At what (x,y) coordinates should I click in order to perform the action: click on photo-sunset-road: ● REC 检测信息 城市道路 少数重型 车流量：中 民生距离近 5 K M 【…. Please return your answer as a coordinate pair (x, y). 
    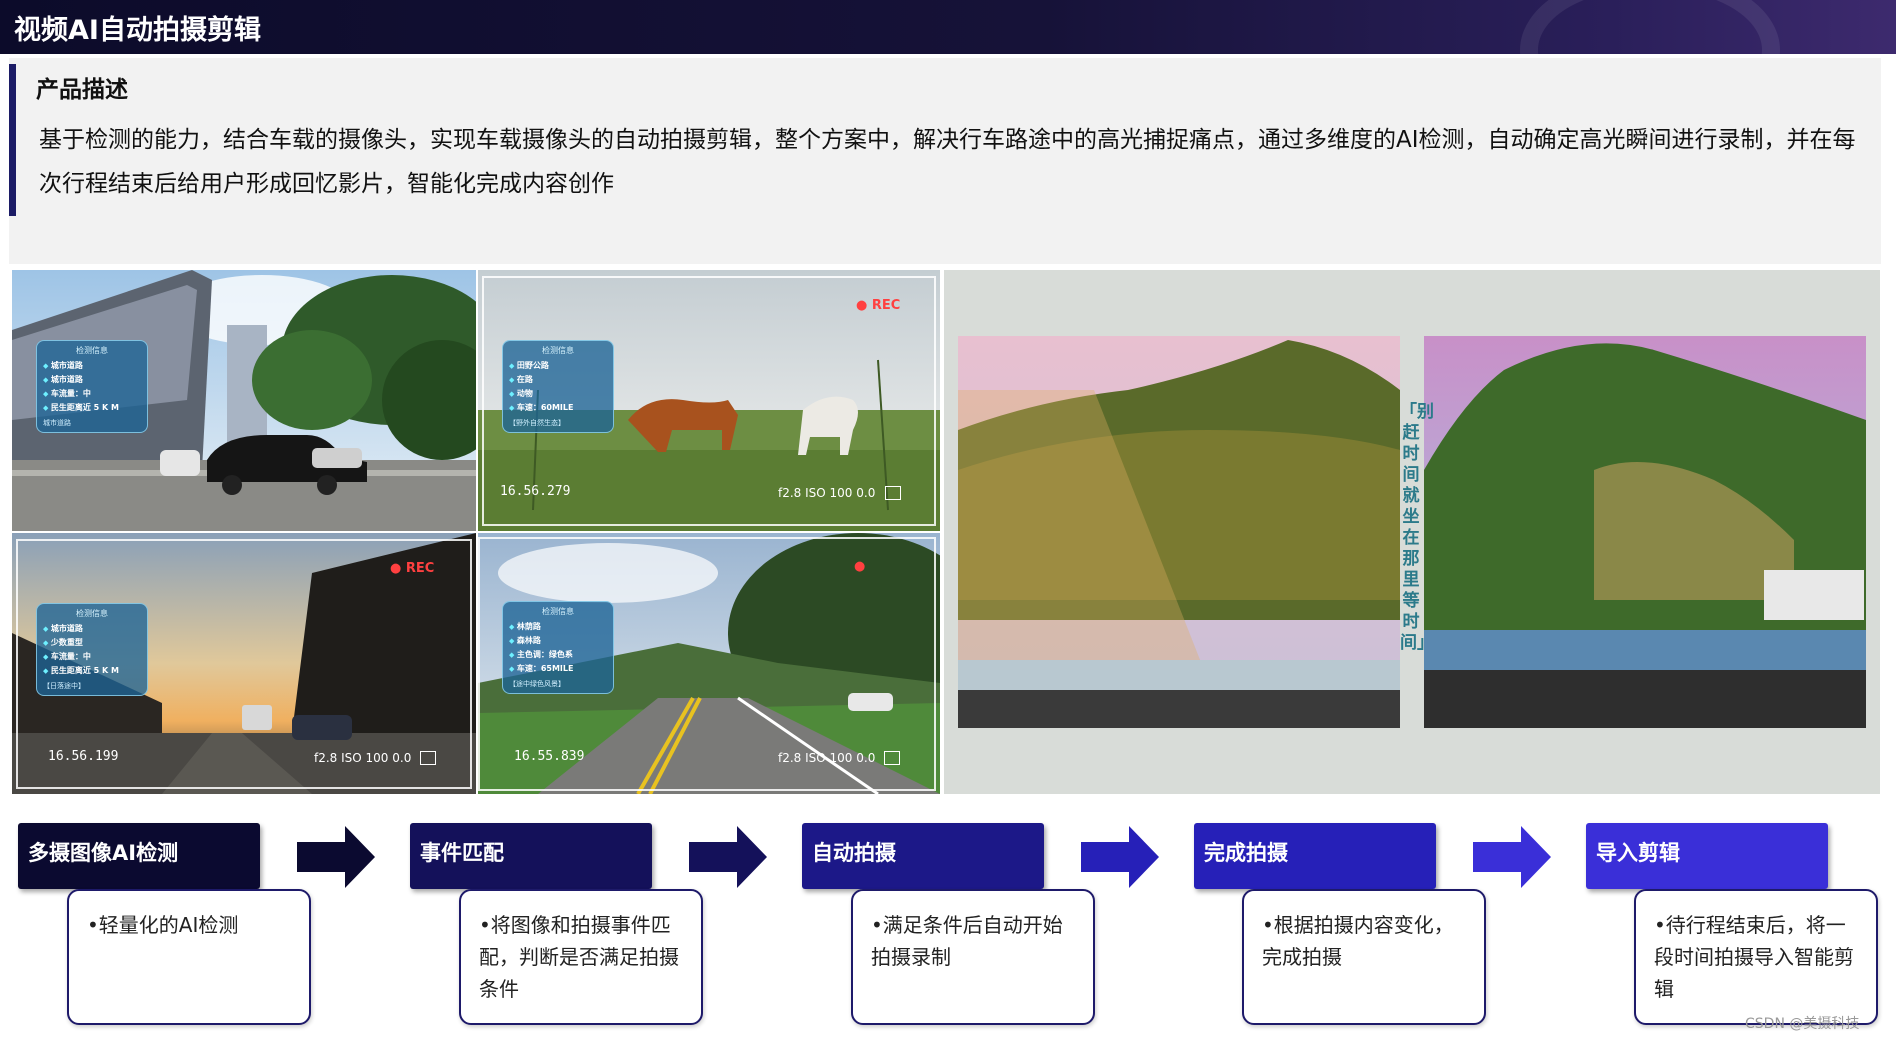
    Looking at the image, I should click on (244, 663).